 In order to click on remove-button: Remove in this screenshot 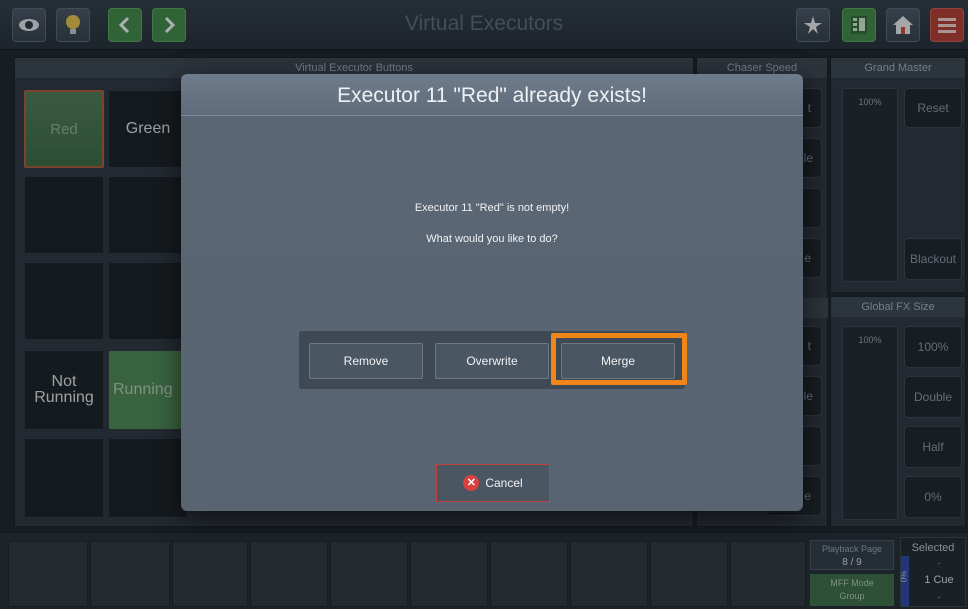, I will do `click(366, 361)`.